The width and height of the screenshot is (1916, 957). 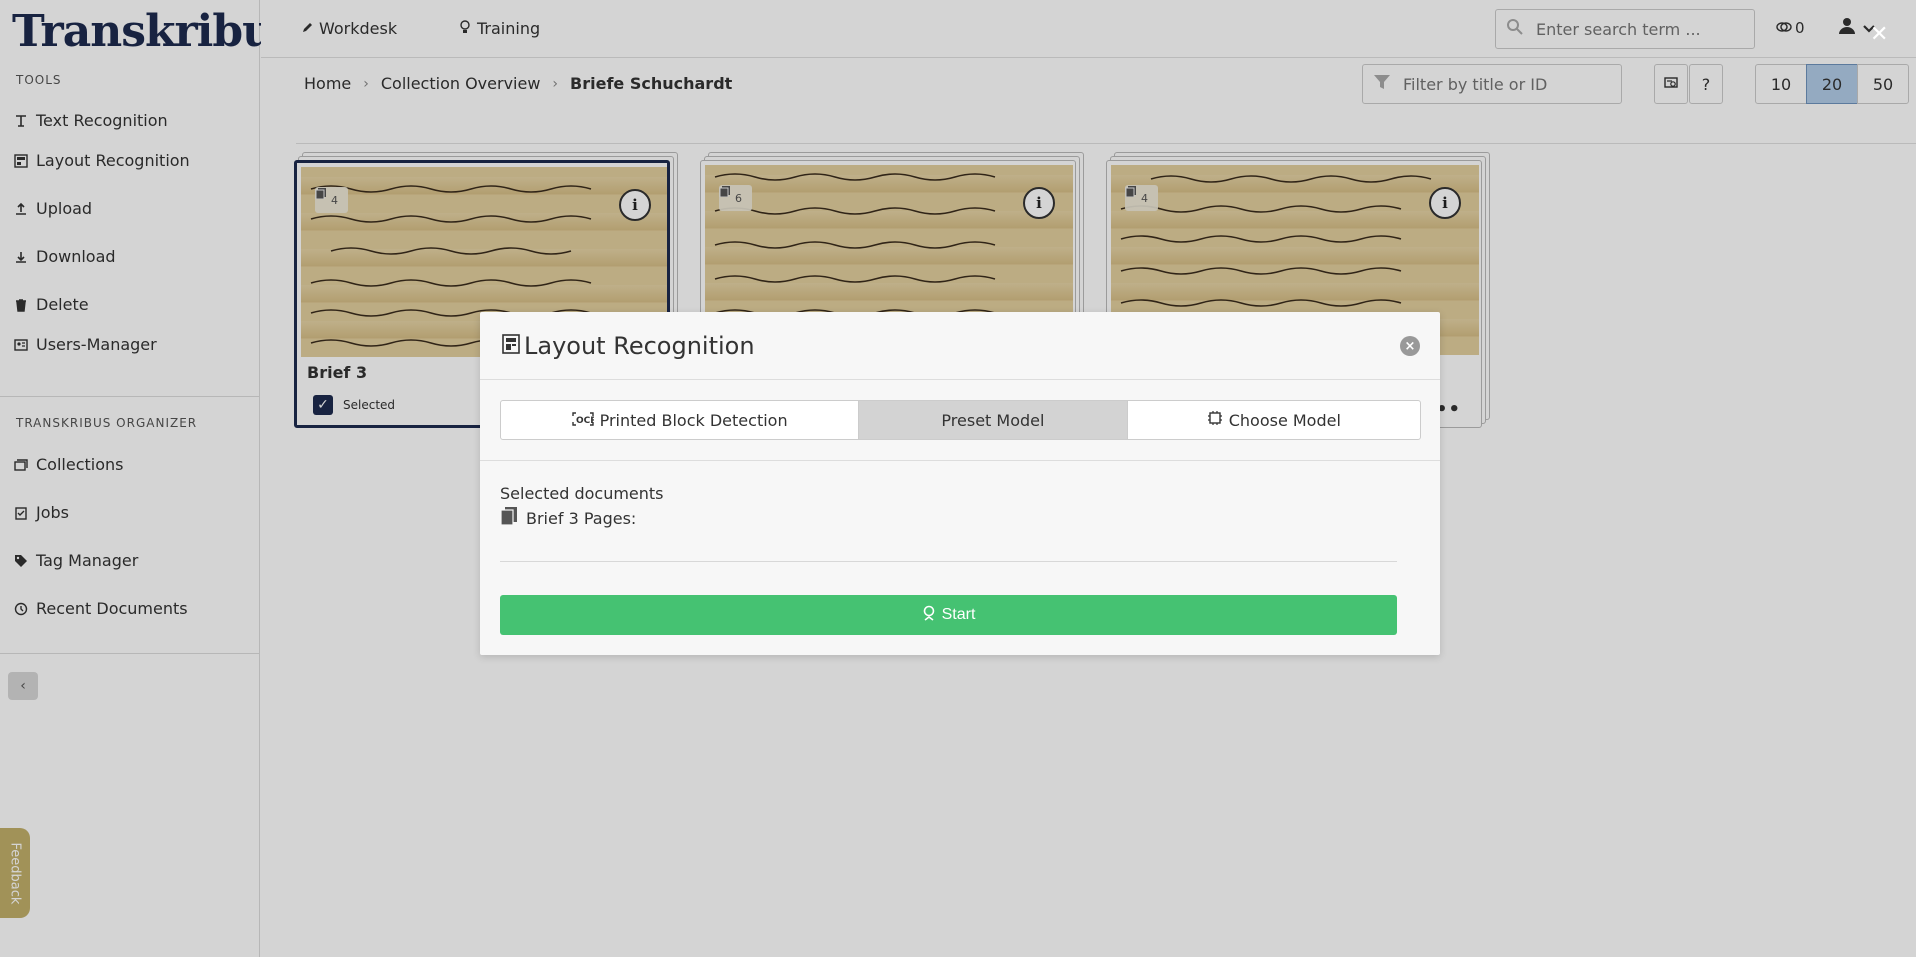 I want to click on tab-preset-model: Preset Model, so click(x=993, y=420).